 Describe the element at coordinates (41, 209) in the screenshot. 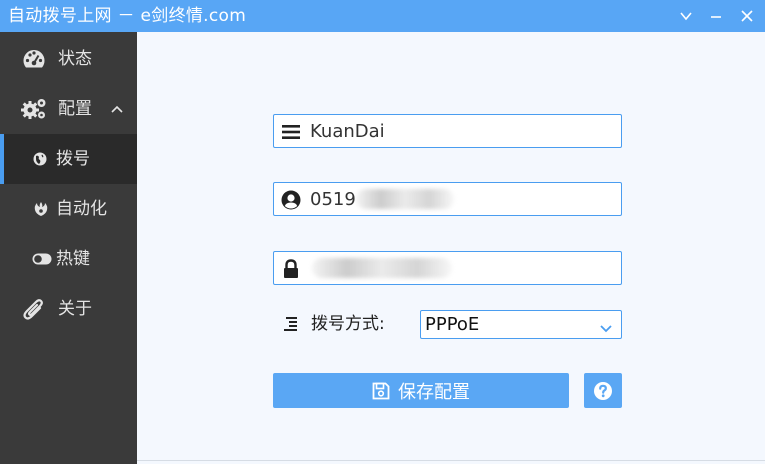

I see `rebel-icon` at that location.